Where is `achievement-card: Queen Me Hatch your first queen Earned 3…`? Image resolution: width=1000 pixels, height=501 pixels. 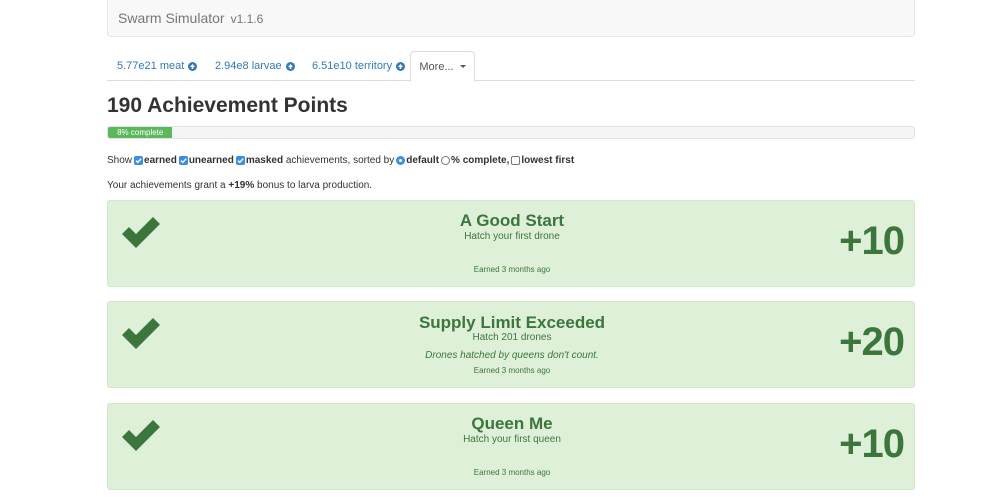 achievement-card: Queen Me Hatch your first queen Earned 3… is located at coordinates (511, 446).